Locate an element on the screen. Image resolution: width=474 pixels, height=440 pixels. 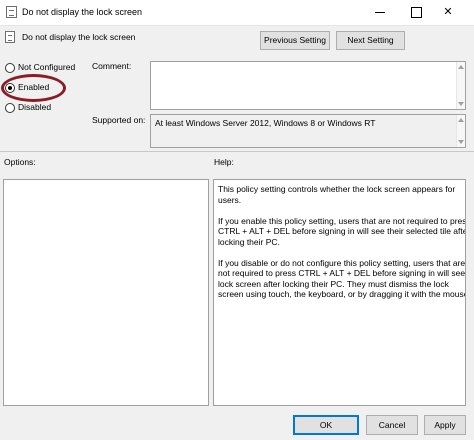
cancel-button: Cancel is located at coordinates (392, 425).